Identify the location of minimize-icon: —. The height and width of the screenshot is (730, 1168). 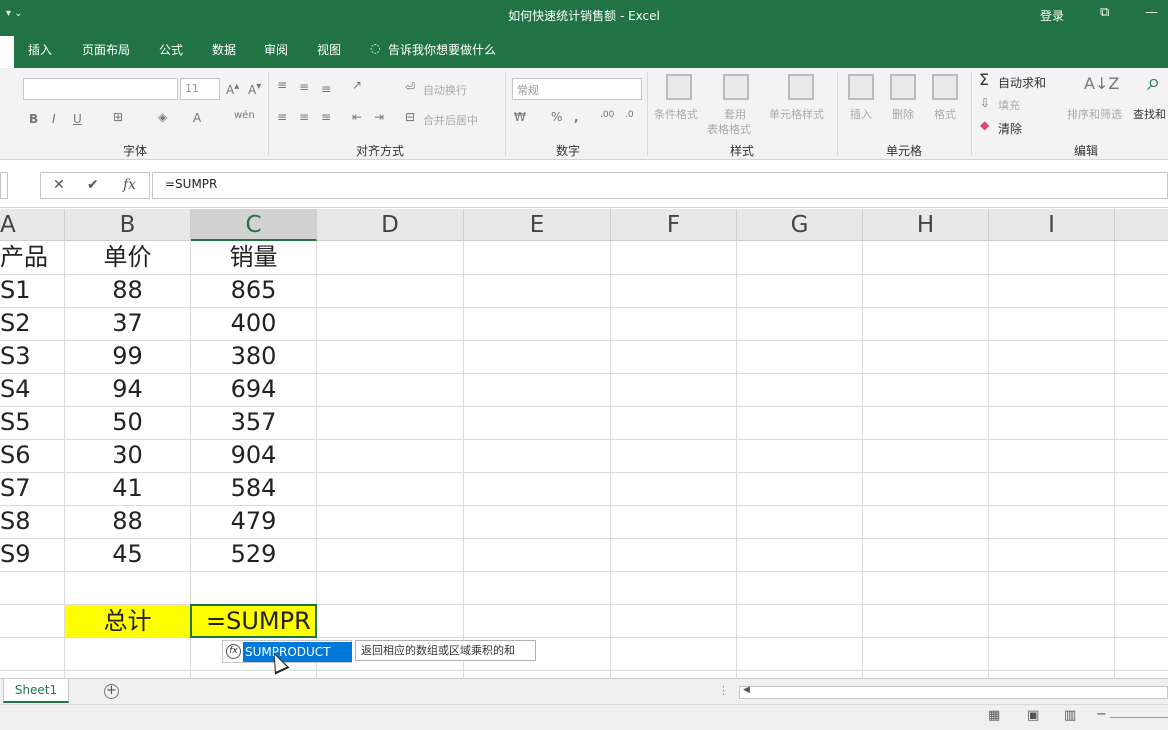
(1151, 12).